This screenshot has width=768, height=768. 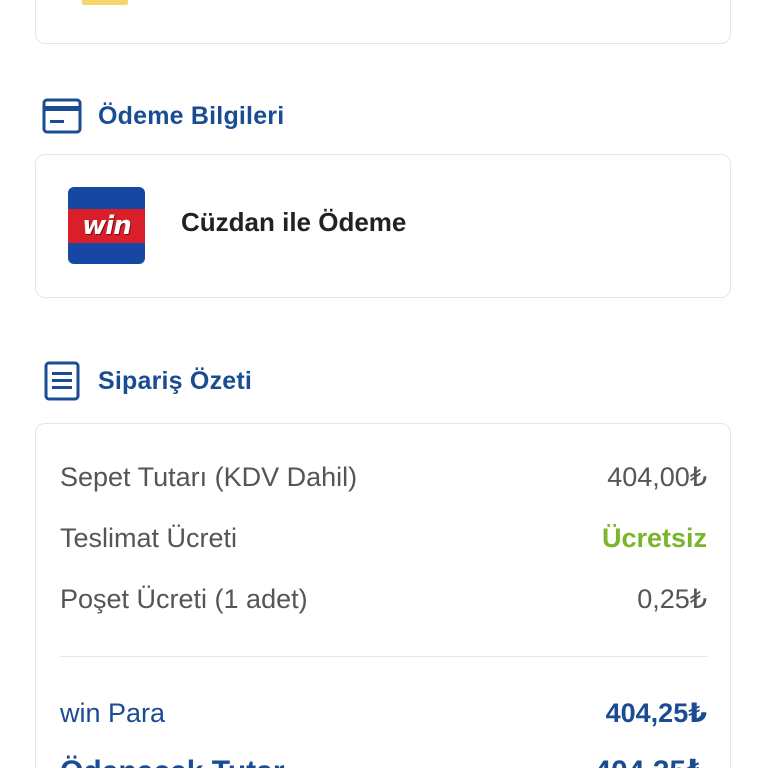 I want to click on total-value: 404,25₺, so click(x=650, y=761).